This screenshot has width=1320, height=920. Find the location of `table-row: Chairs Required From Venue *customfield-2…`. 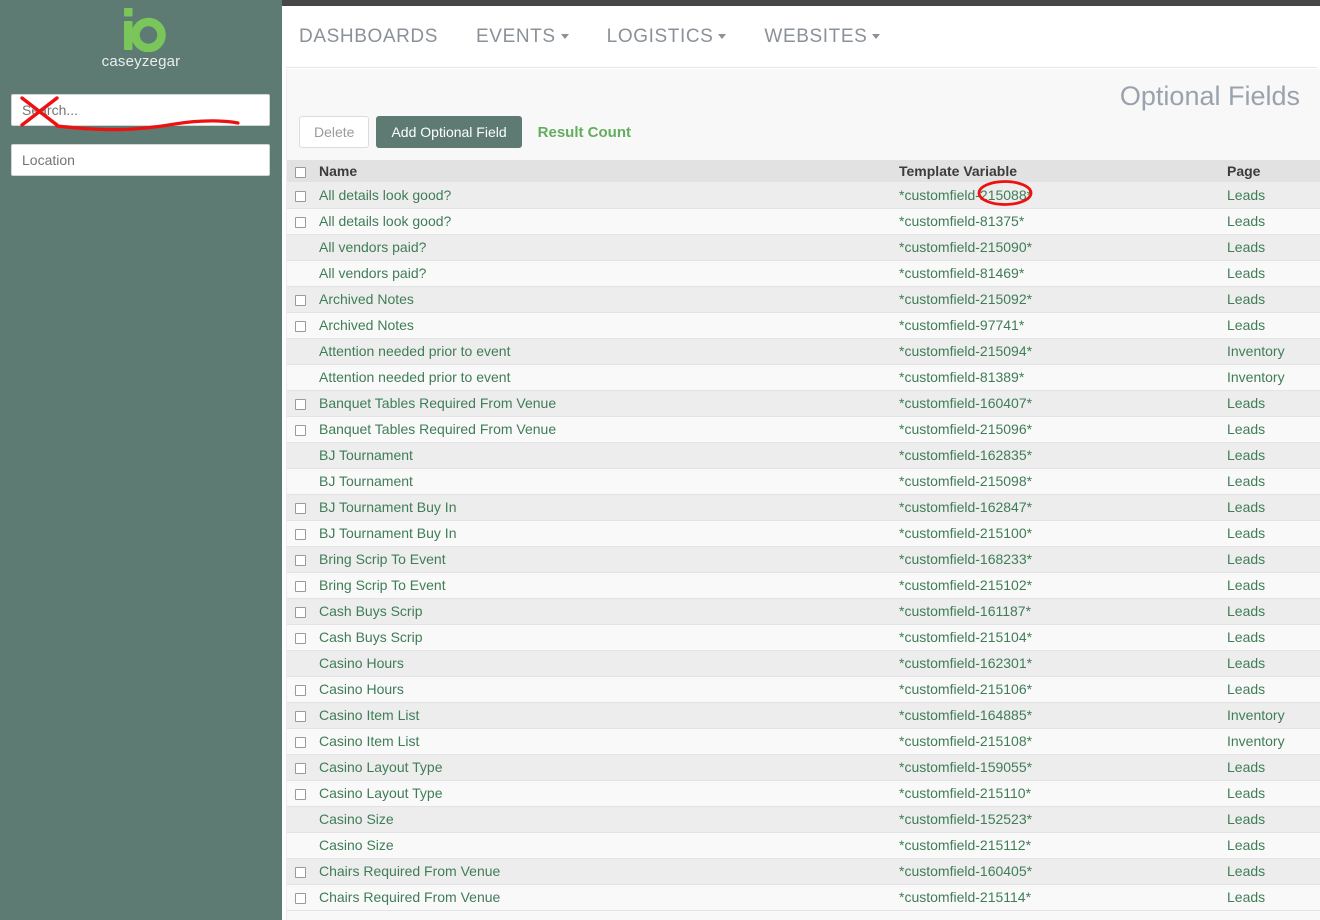

table-row: Chairs Required From Venue *customfield-2… is located at coordinates (803, 897).